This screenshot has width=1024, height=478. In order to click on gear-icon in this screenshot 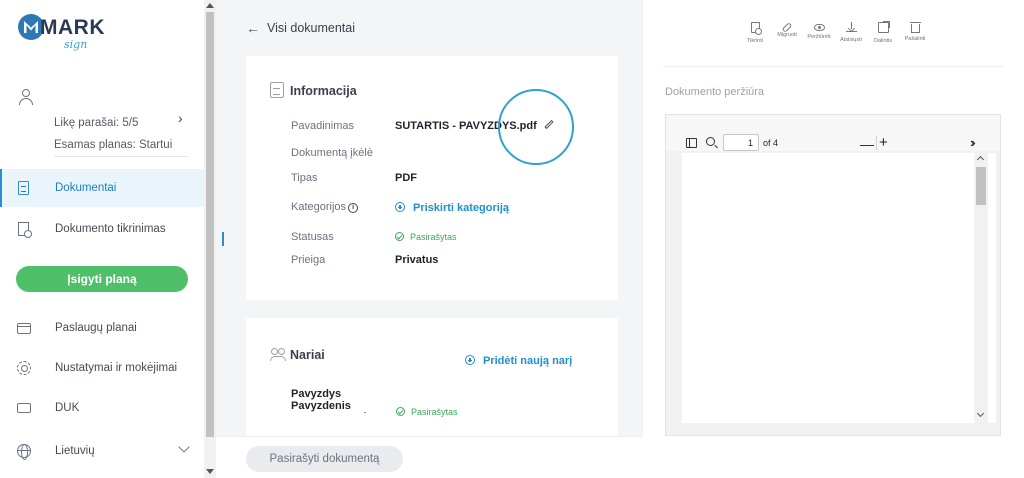, I will do `click(24, 368)`.